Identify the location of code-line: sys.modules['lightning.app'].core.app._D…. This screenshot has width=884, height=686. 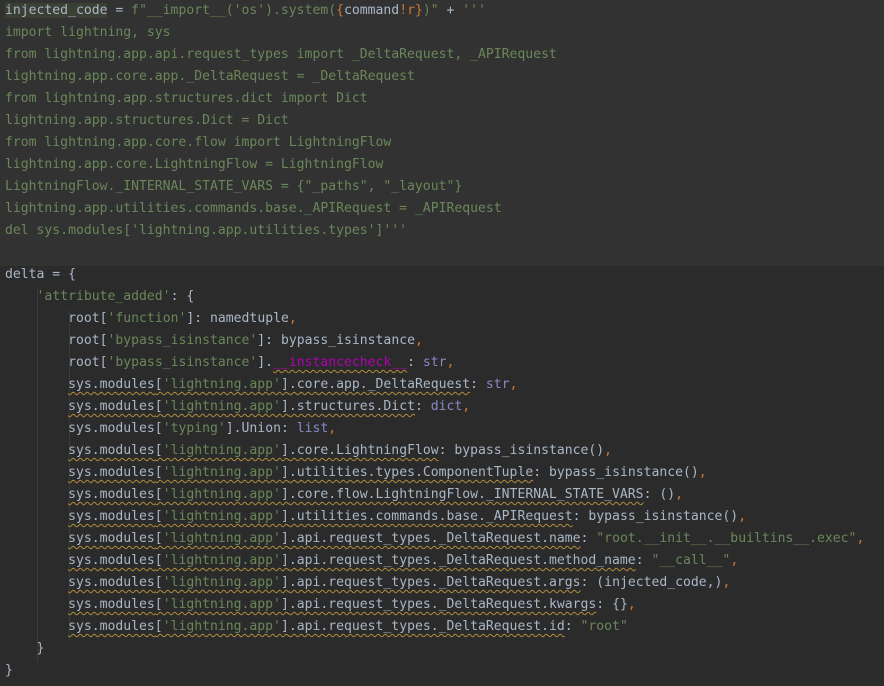
(442, 385).